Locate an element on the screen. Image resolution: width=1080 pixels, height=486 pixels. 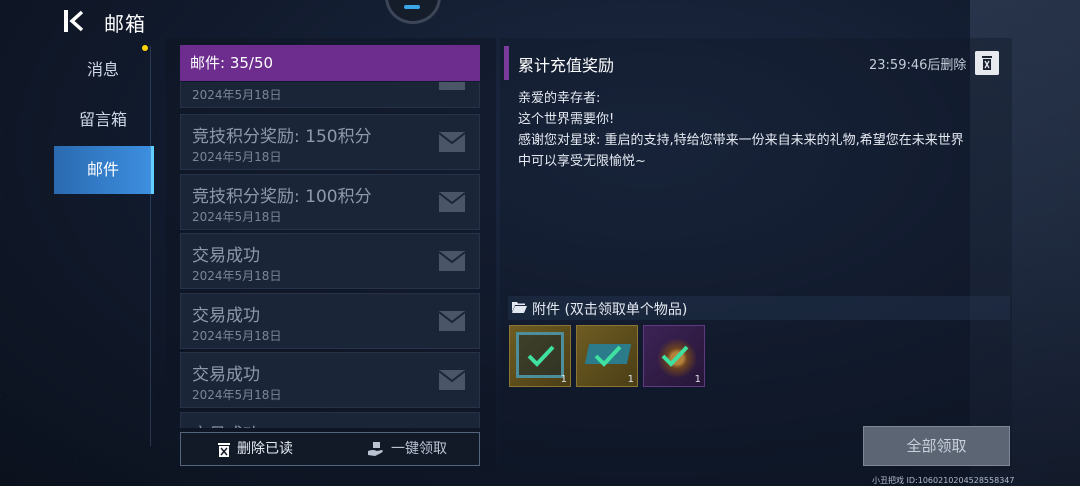
delete-read-button: 删除已读 is located at coordinates (255, 449).